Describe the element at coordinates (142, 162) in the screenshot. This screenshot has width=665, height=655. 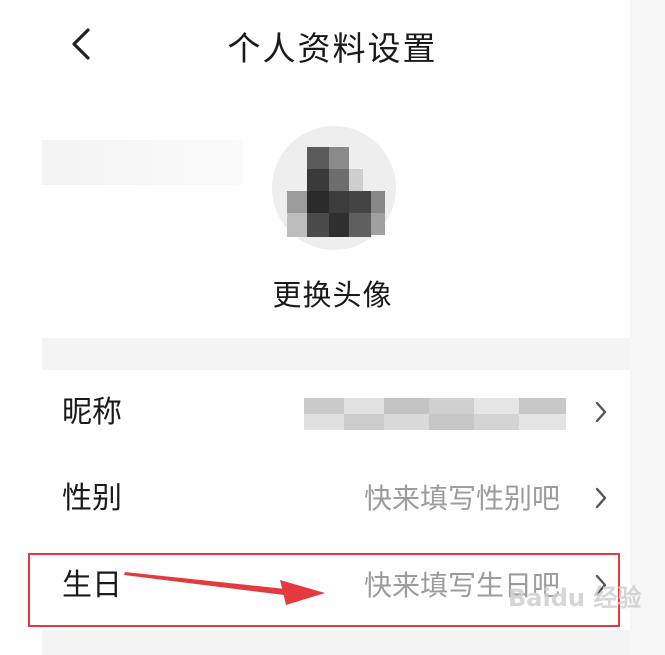
I see `blurred-area` at that location.